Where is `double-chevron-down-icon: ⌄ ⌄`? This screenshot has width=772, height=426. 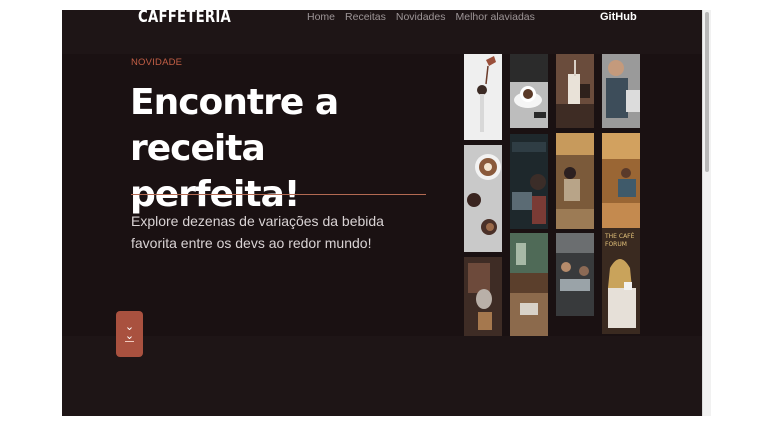
double-chevron-down-icon: ⌄ ⌄ is located at coordinates (129, 331).